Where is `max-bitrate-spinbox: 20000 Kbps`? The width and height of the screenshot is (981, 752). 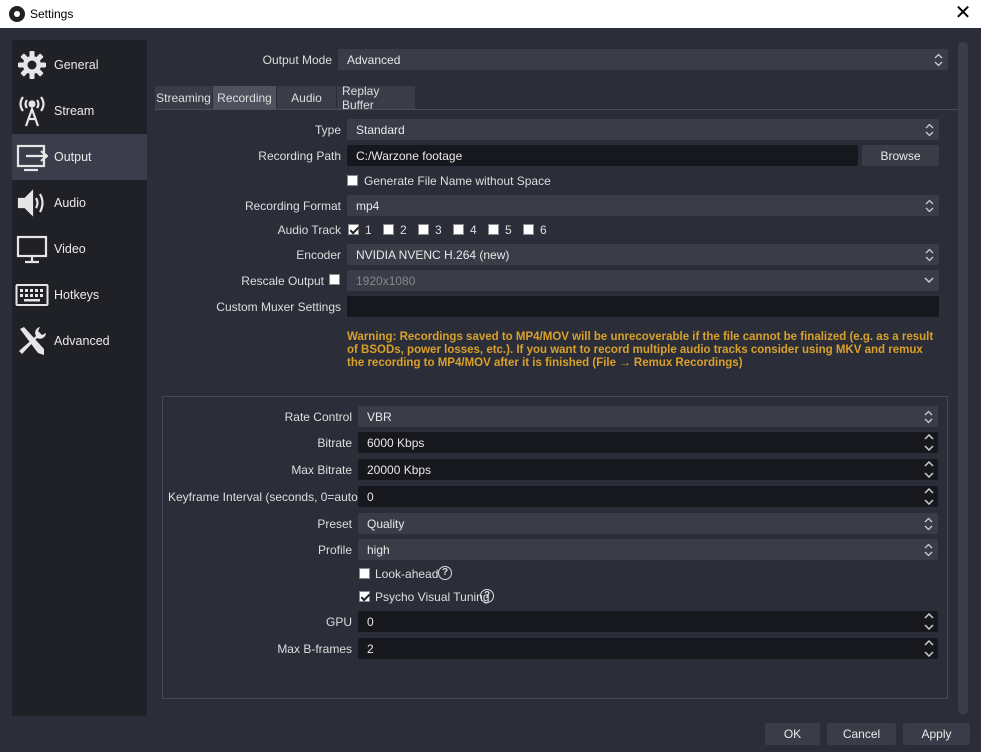 max-bitrate-spinbox: 20000 Kbps is located at coordinates (648, 469).